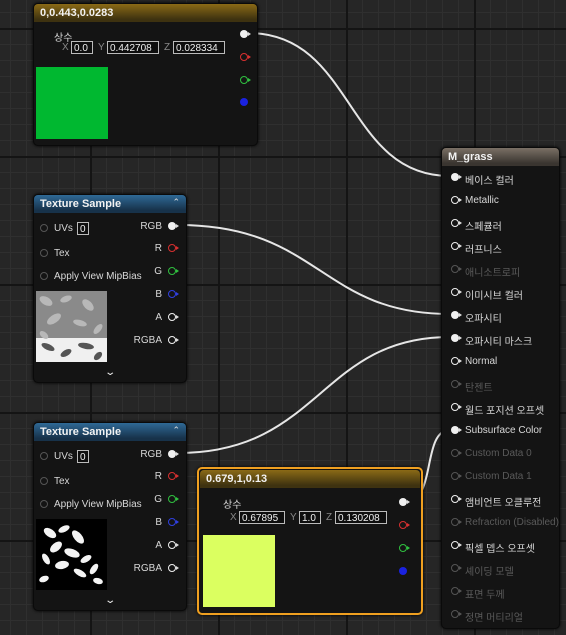  What do you see at coordinates (500, 549) in the screenshot?
I see `material-input-label: 픽셀 뎁스 오프셋` at bounding box center [500, 549].